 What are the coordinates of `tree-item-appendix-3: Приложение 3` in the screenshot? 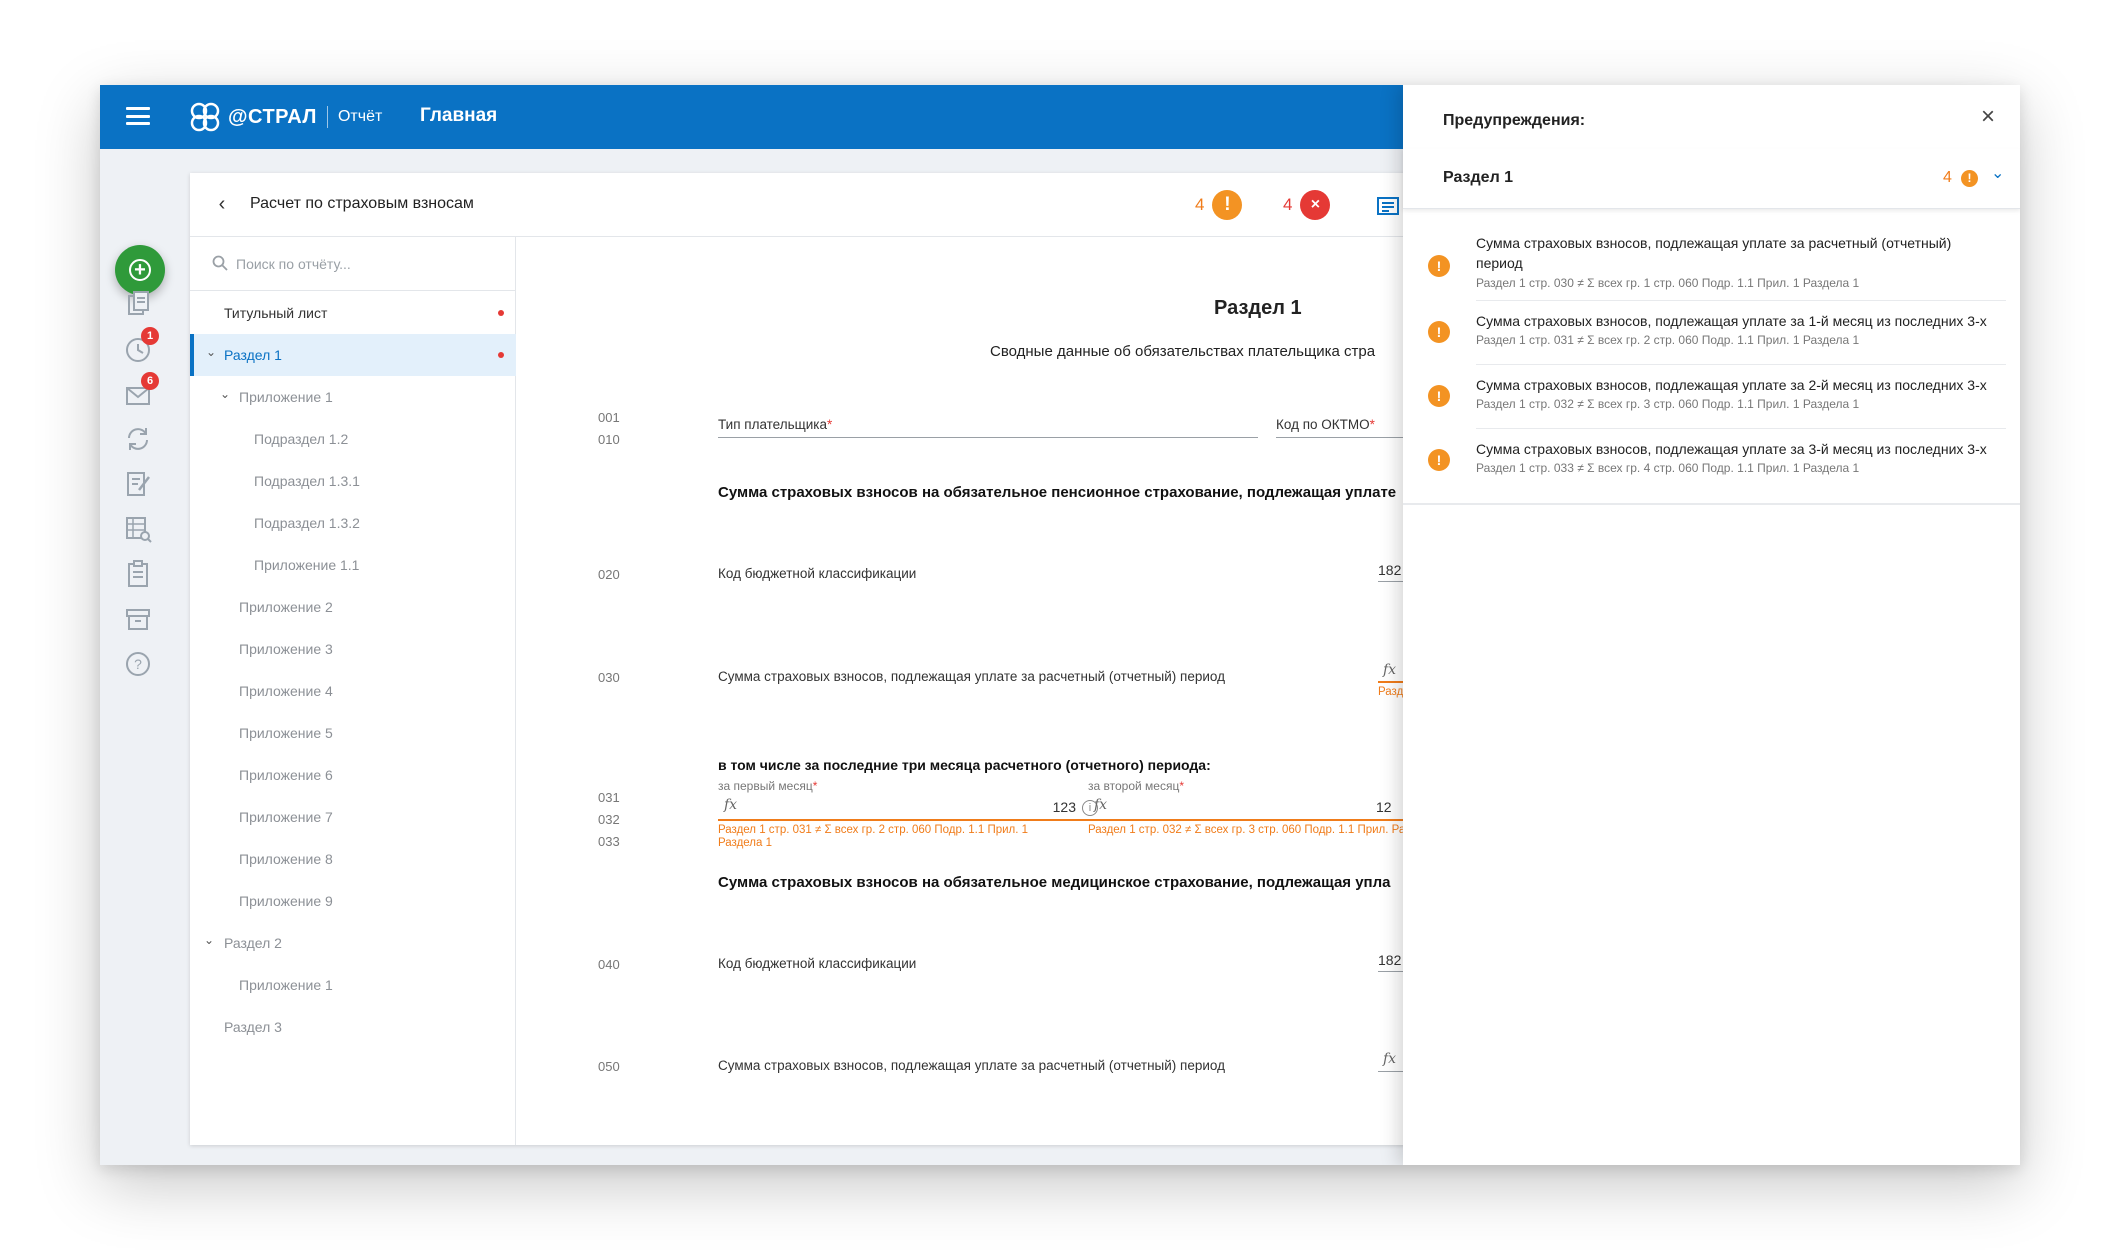 It's located at (353, 649).